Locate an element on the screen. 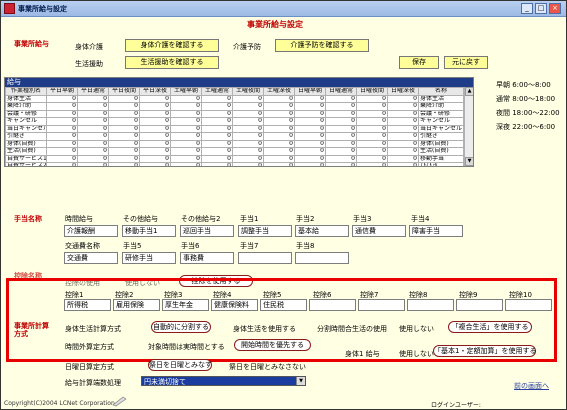  table-row: 引継ぎ 0 0 0 0 0 0 0 0 0 0 0 0 引継ぎ is located at coordinates (234, 136).